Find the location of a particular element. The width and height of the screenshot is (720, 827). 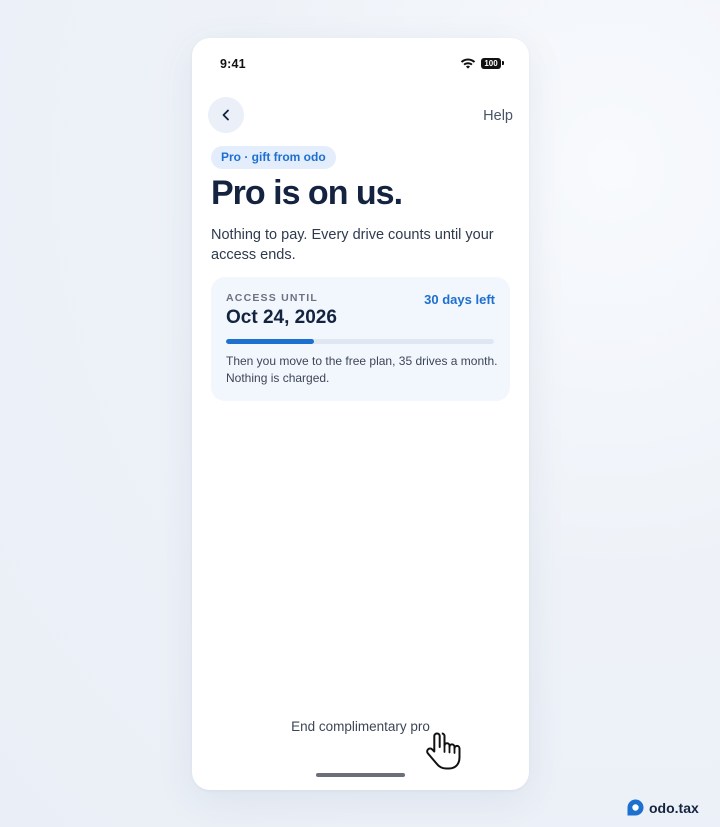

status-icons: 100 is located at coordinates (482, 63).